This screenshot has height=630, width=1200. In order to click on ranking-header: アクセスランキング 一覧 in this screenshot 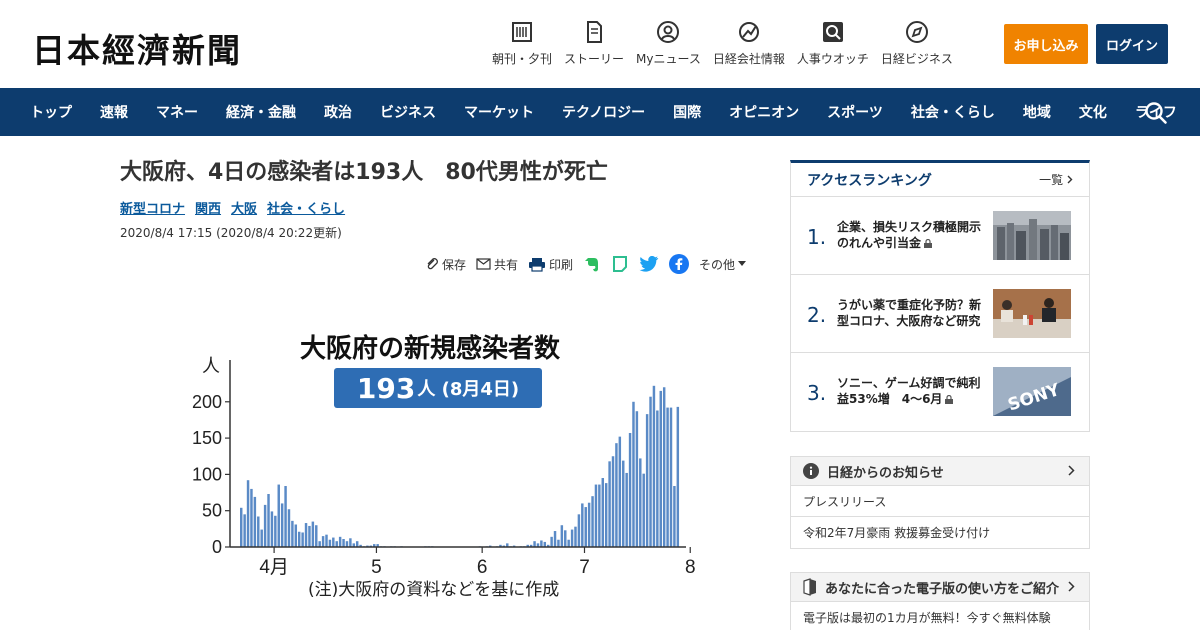, I will do `click(940, 180)`.